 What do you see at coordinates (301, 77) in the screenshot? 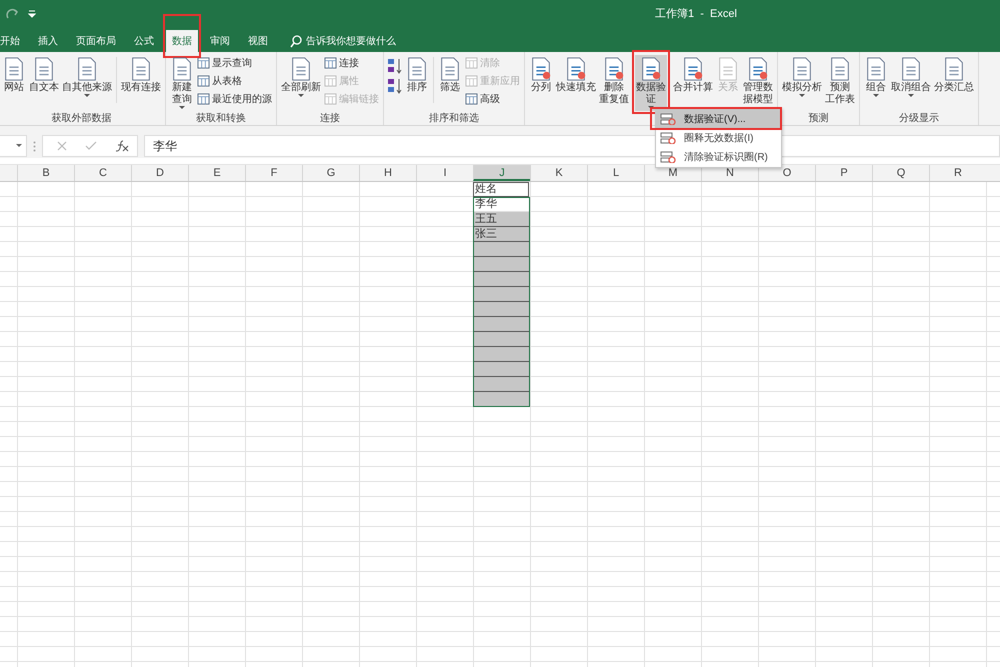
I see `ribbon-button: 全部刷新` at bounding box center [301, 77].